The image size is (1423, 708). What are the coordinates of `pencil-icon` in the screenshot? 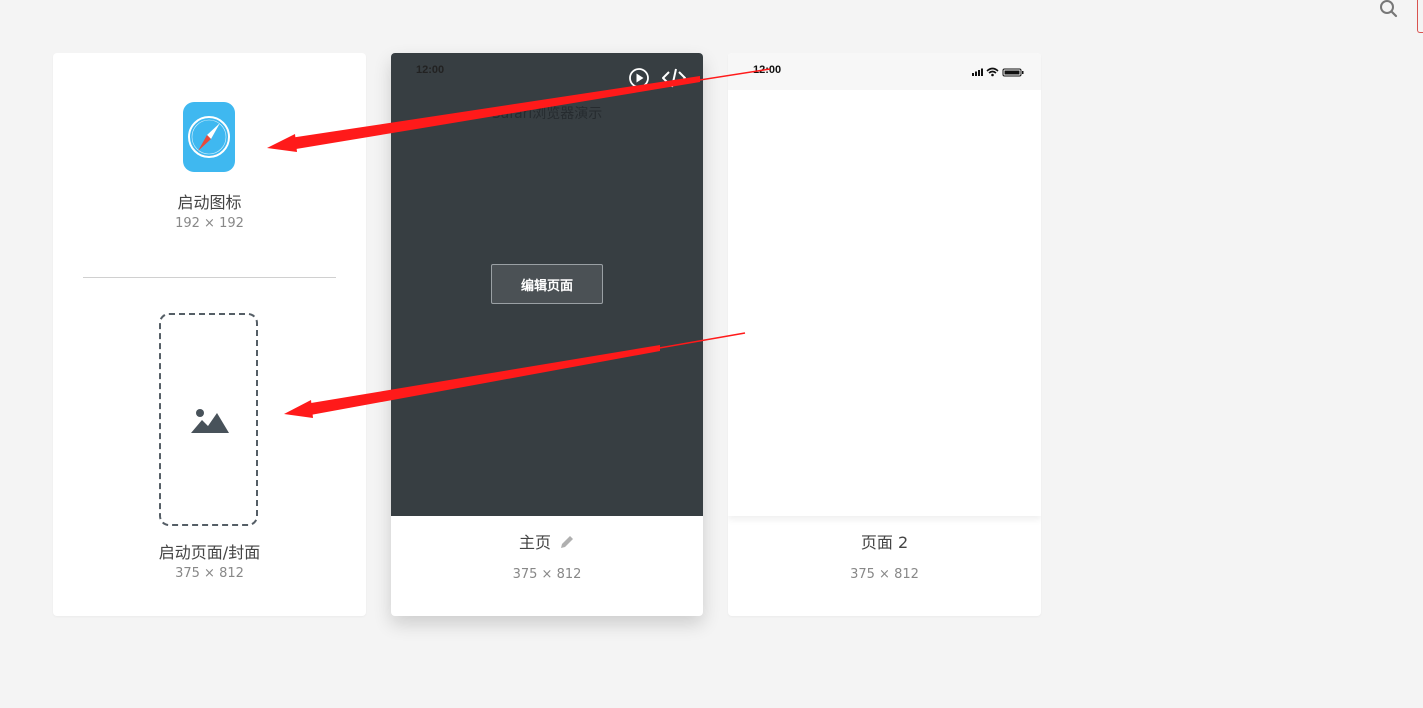 It's located at (567, 542).